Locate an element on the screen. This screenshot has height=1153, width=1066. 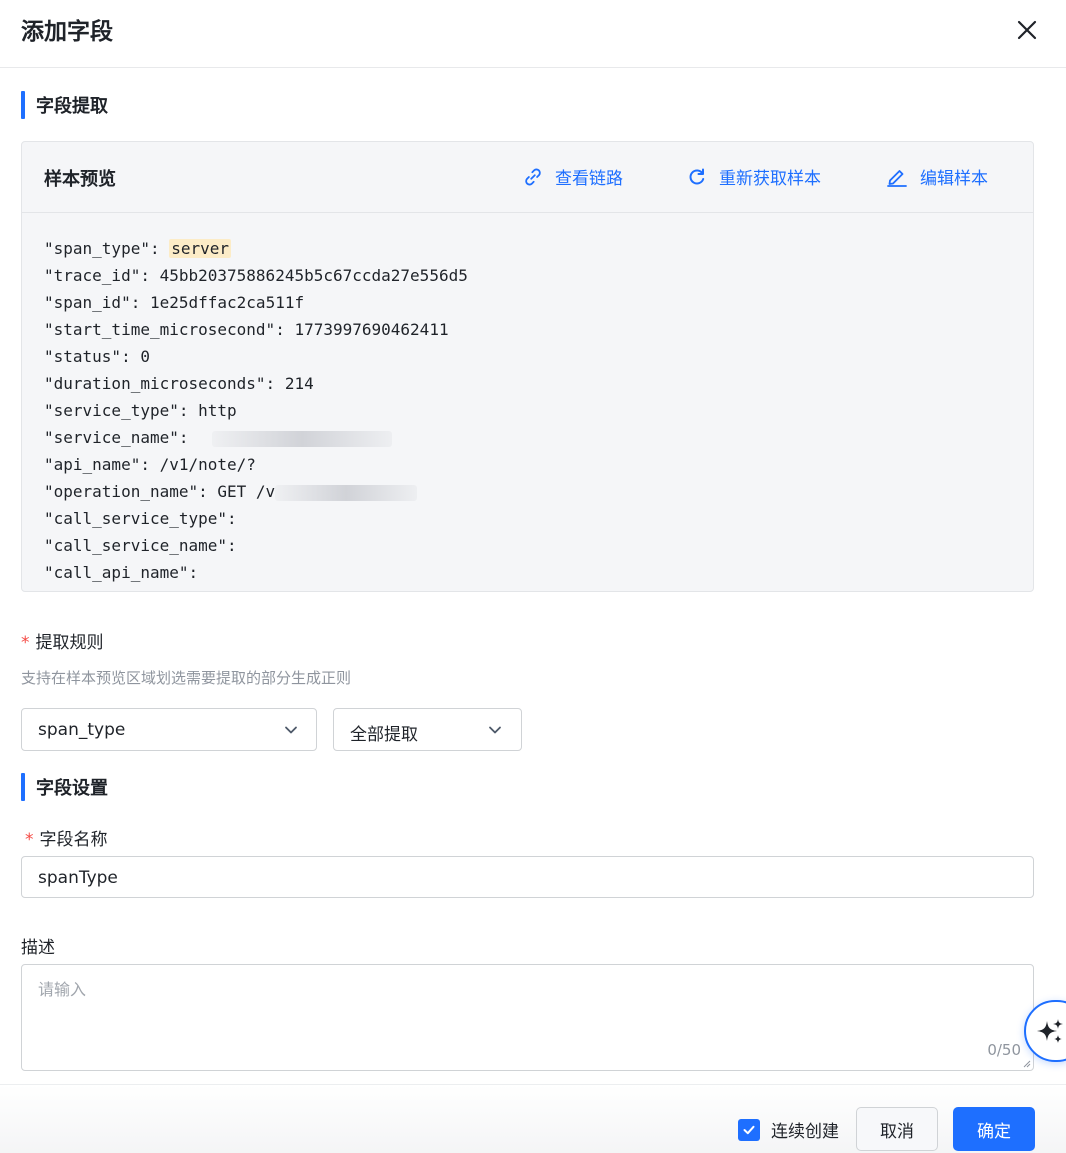
sample-key: "start_time_microsecond": is located at coordinates (169, 329).